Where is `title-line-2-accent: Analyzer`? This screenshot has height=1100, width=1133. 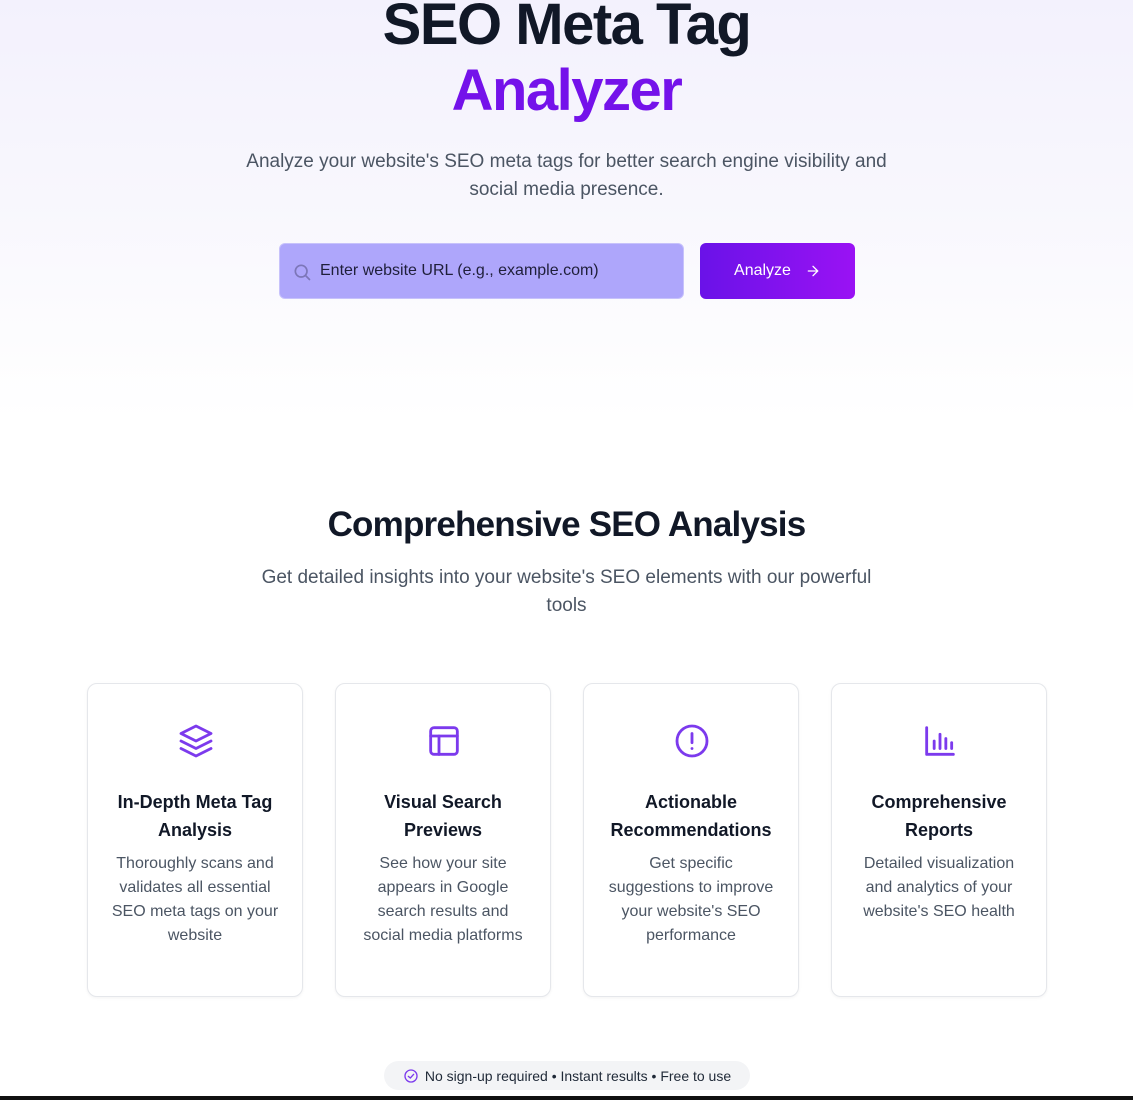 title-line-2-accent: Analyzer is located at coordinates (567, 90).